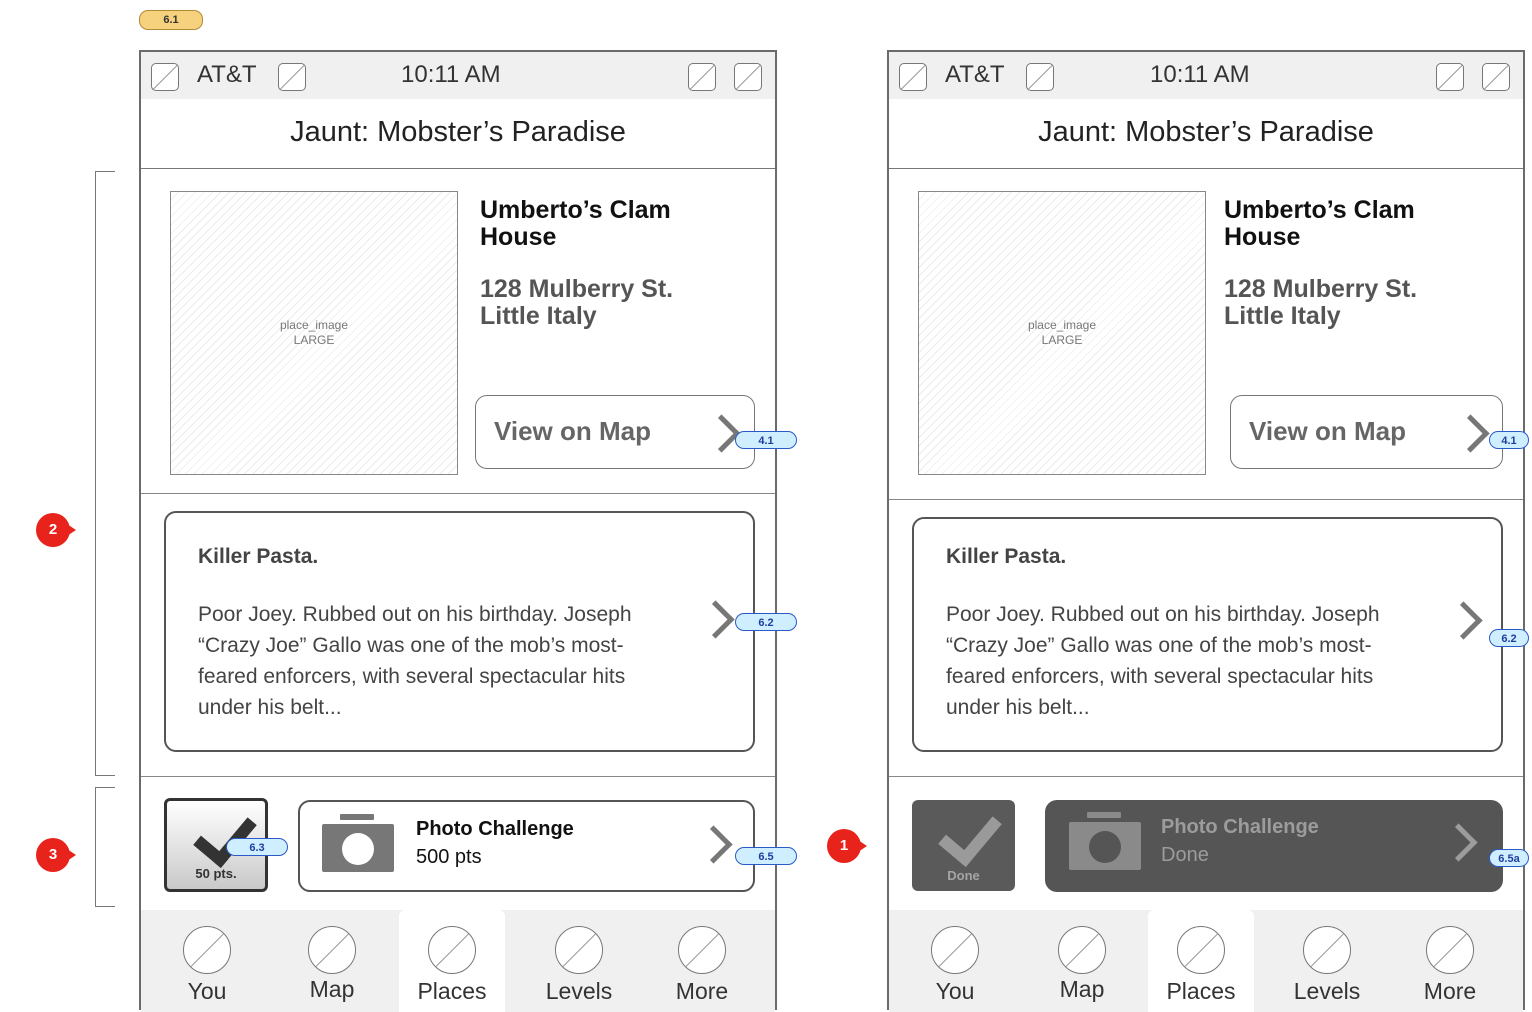 Image resolution: width=1532 pixels, height=1012 pixels. What do you see at coordinates (332, 989) in the screenshot?
I see `tab-label: Map` at bounding box center [332, 989].